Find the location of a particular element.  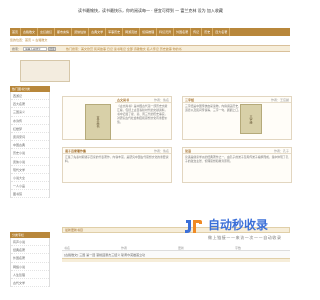

sidebar-item: 一人小品 is located at coordinates (30, 186).